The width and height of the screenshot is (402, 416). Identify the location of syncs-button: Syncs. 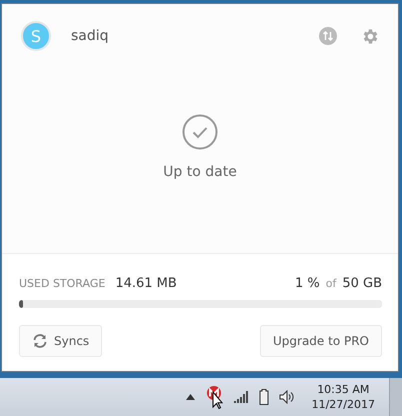
(60, 341).